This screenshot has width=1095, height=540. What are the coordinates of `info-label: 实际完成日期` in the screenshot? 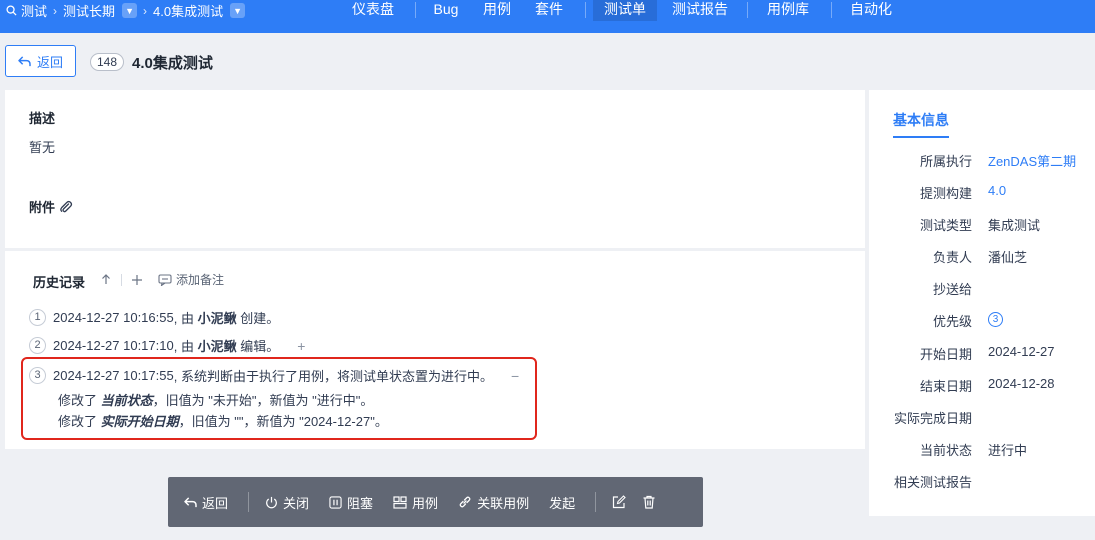 It's located at (932, 418).